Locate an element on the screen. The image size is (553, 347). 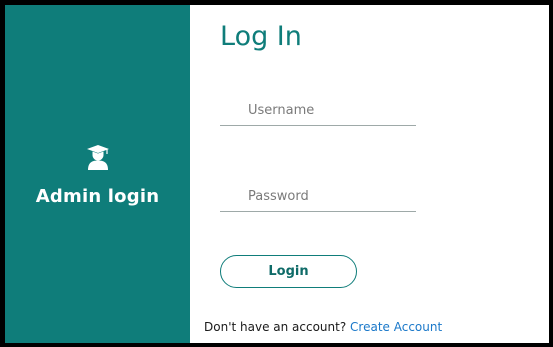
signup-prompt: Don't have an account? is located at coordinates (275, 327).